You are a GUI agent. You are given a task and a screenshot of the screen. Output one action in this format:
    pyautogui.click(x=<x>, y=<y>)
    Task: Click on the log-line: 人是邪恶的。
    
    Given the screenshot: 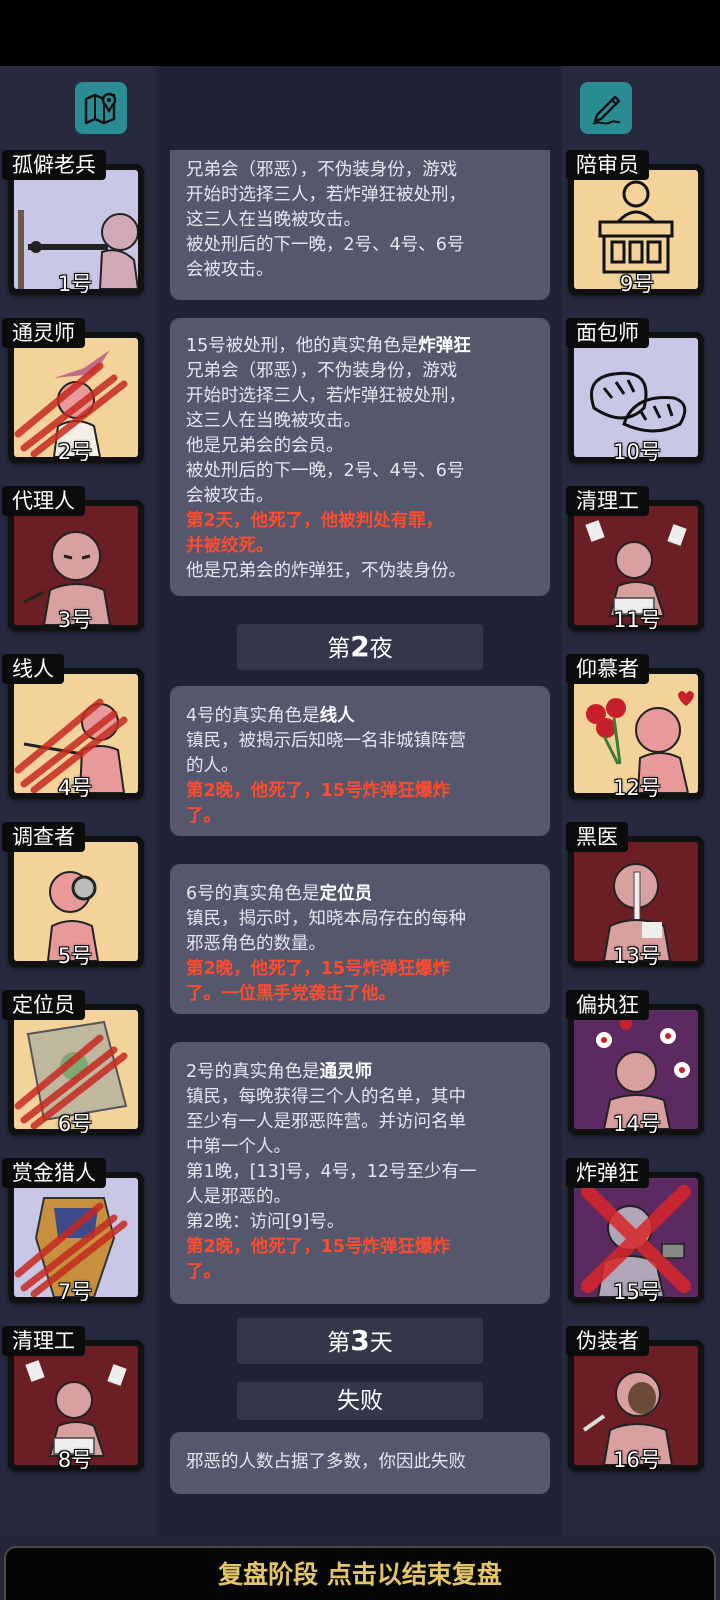 What is the action you would take?
    pyautogui.click(x=238, y=1197)
    